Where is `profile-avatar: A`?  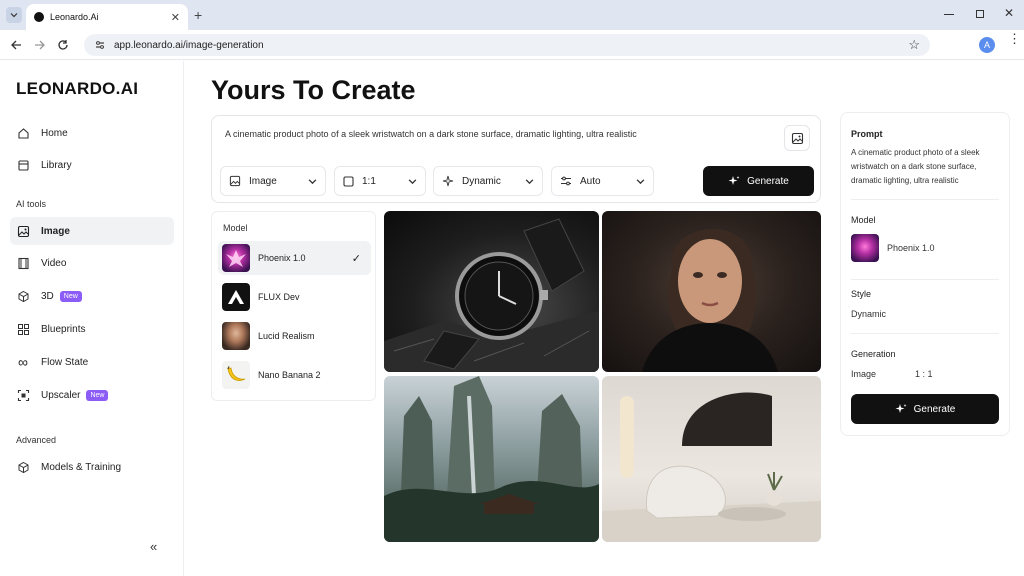 profile-avatar: A is located at coordinates (987, 45).